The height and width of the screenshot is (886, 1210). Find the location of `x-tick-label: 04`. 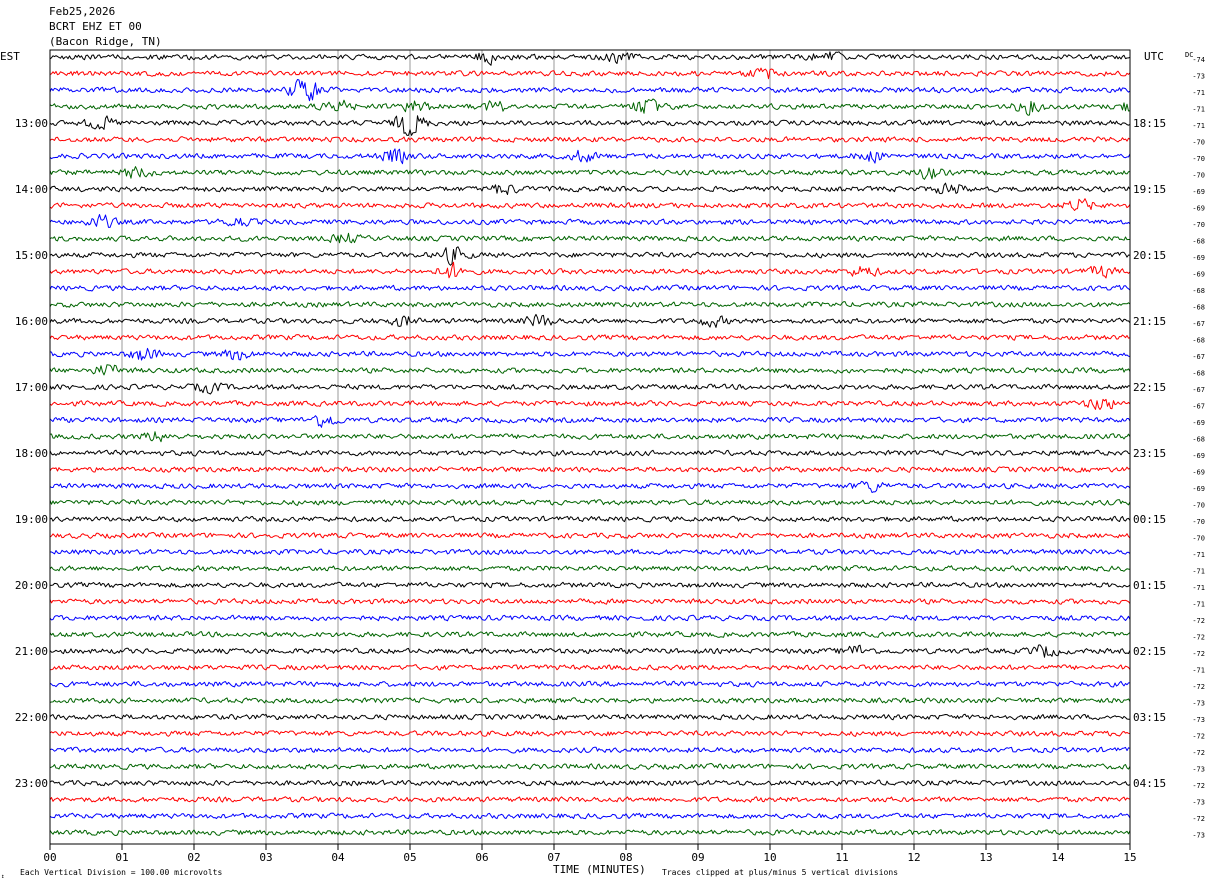

x-tick-label: 04 is located at coordinates (338, 857).